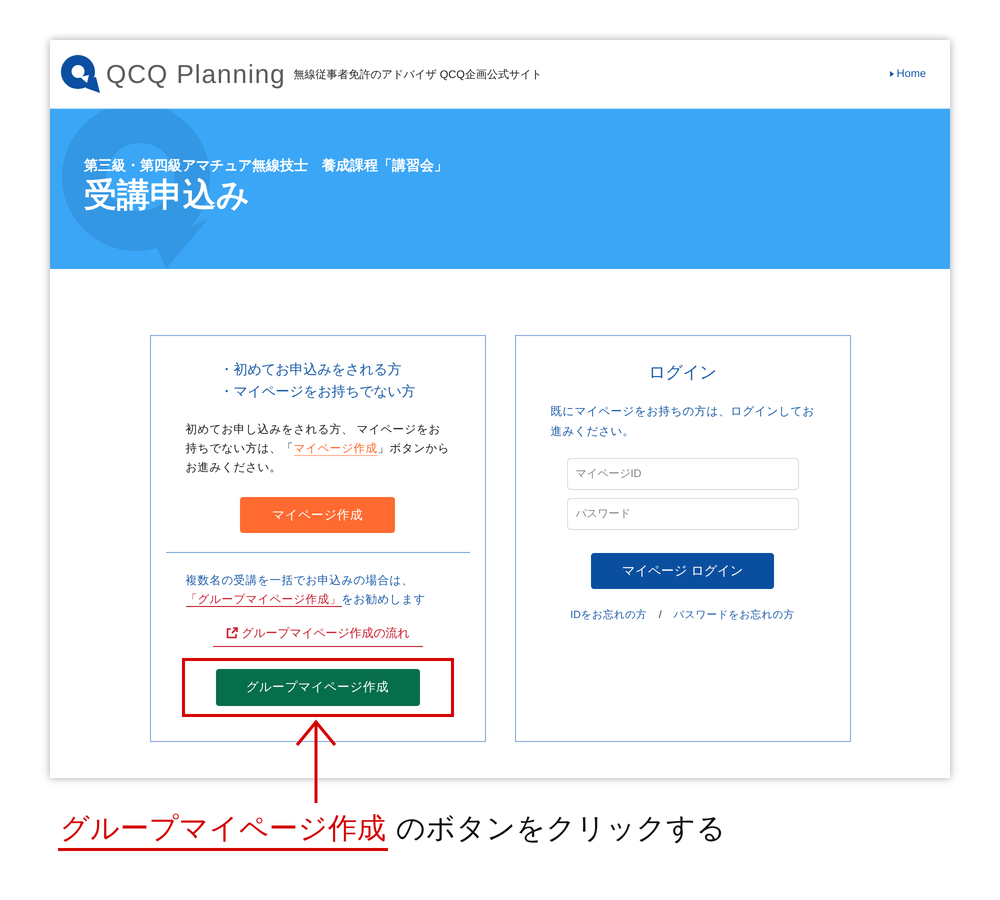  What do you see at coordinates (305, 591) in the screenshot?
I see `group-note-text: 複数名の受講を一括でお申込みの場合は、 「グループマイページ作成」をお勧めします` at bounding box center [305, 591].